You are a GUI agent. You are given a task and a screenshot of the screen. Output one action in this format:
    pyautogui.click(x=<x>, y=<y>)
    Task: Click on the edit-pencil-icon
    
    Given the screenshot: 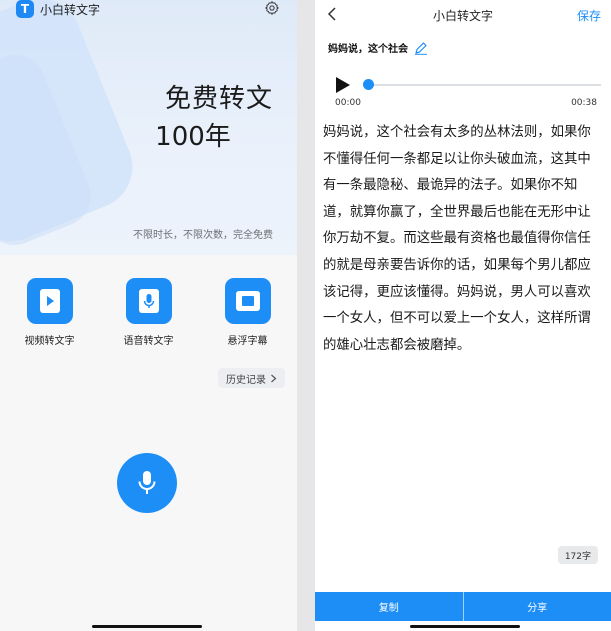 What is the action you would take?
    pyautogui.click(x=421, y=48)
    